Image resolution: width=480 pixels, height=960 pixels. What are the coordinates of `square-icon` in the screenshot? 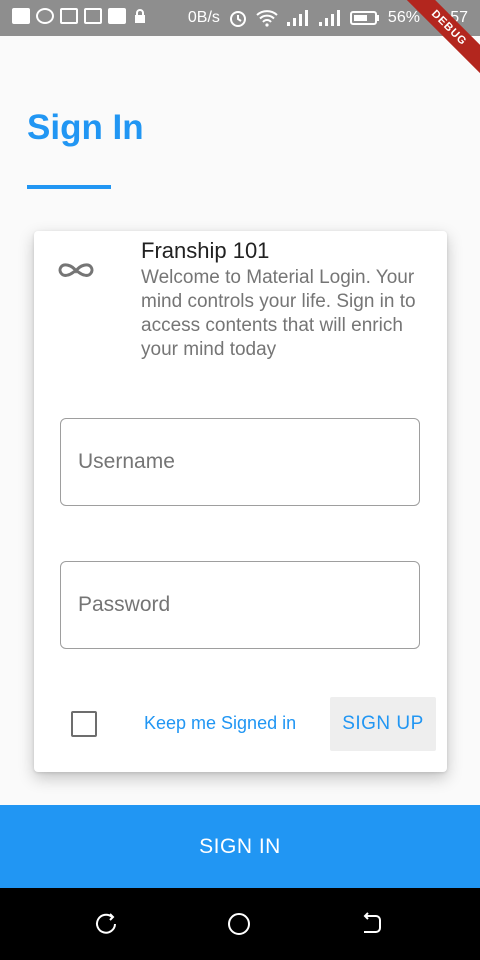 It's located at (117, 16).